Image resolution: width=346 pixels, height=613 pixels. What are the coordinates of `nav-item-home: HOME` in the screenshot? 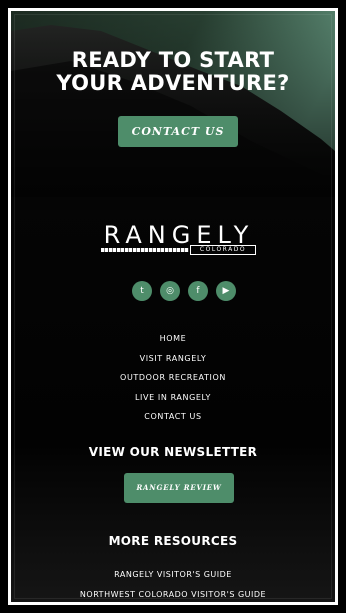 It's located at (173, 339).